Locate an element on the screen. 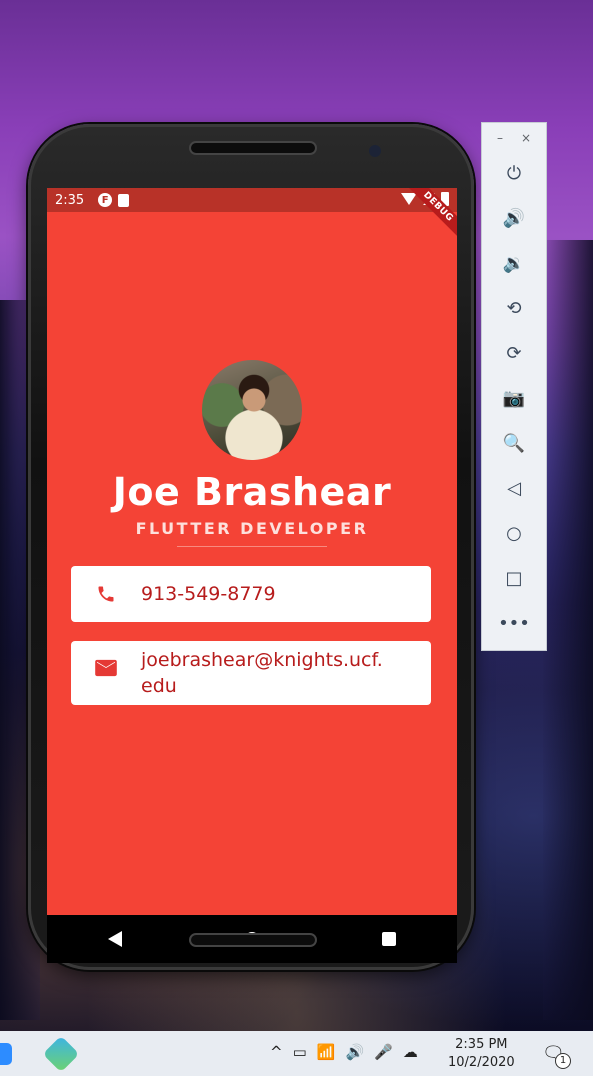 This screenshot has height=1076, width=593. emulator-toolbar: – × ⏻ 🔊 🔉 ⟲ ⟳ 📷 🔍 ◁ ○ □ ••• is located at coordinates (514, 386).